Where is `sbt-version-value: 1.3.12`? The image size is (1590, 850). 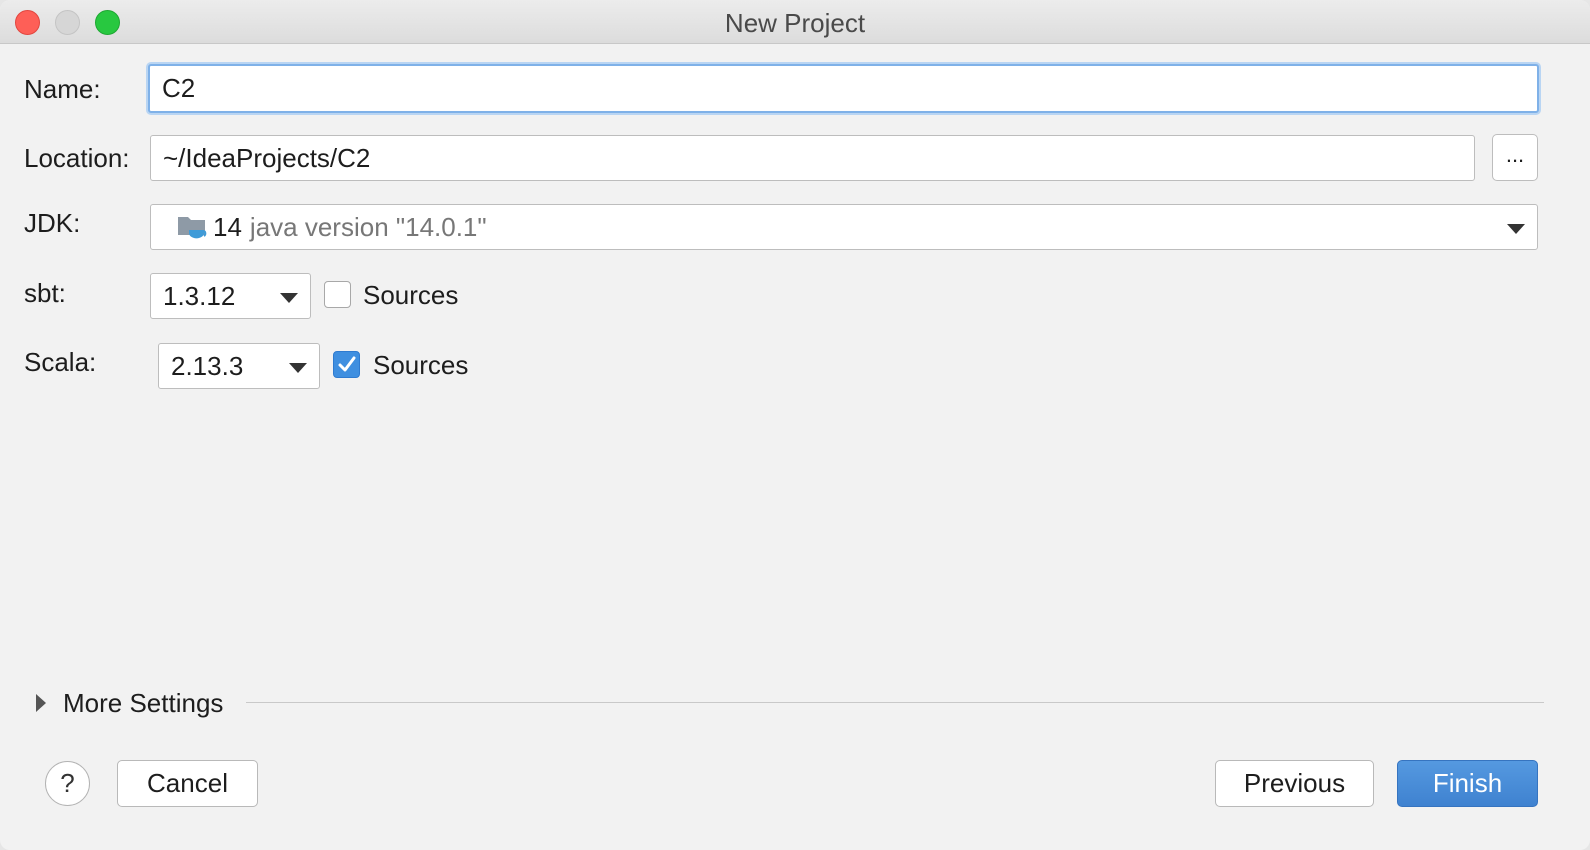 sbt-version-value: 1.3.12 is located at coordinates (199, 295).